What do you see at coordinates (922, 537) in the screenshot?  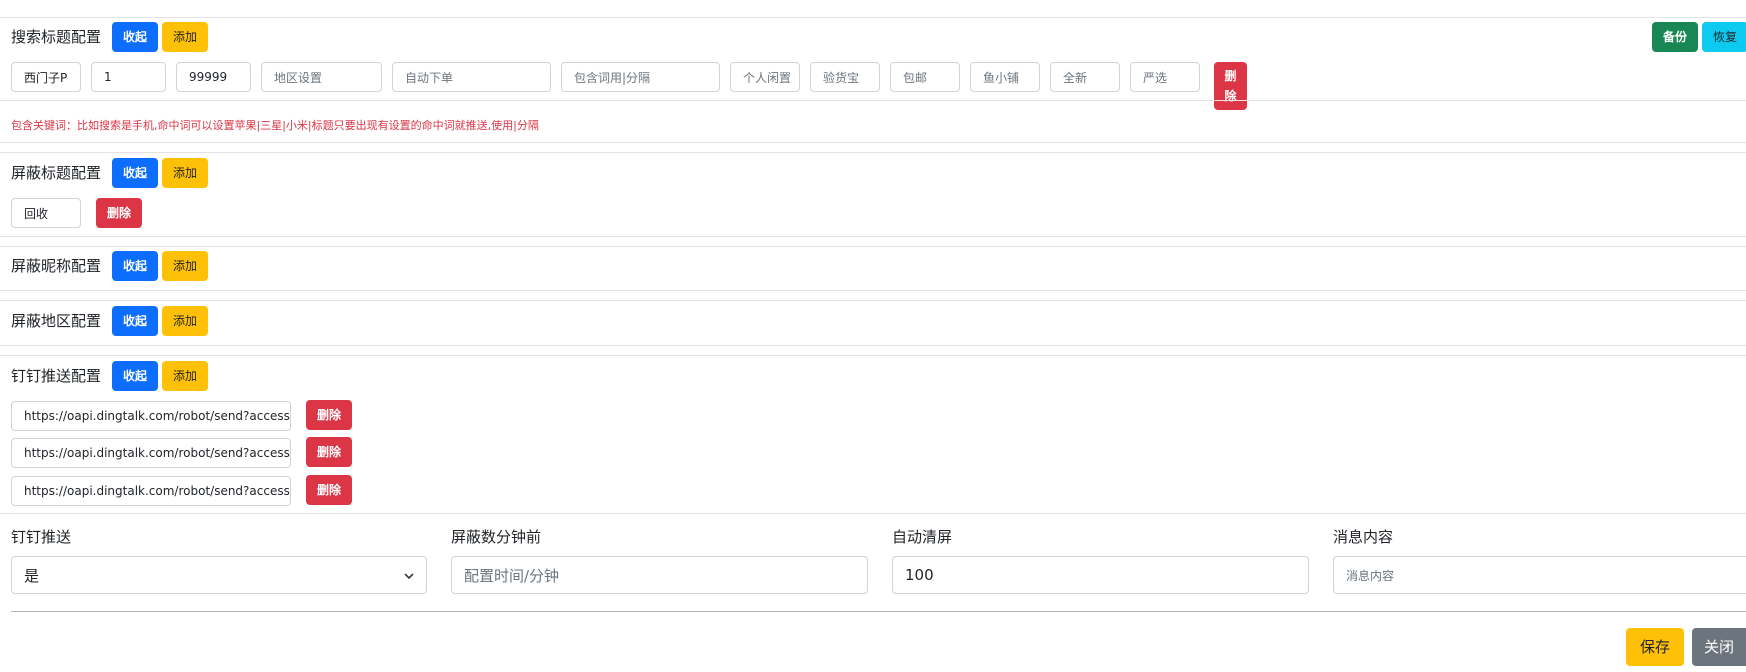 I see `auto-clear-label: 自动清屏` at bounding box center [922, 537].